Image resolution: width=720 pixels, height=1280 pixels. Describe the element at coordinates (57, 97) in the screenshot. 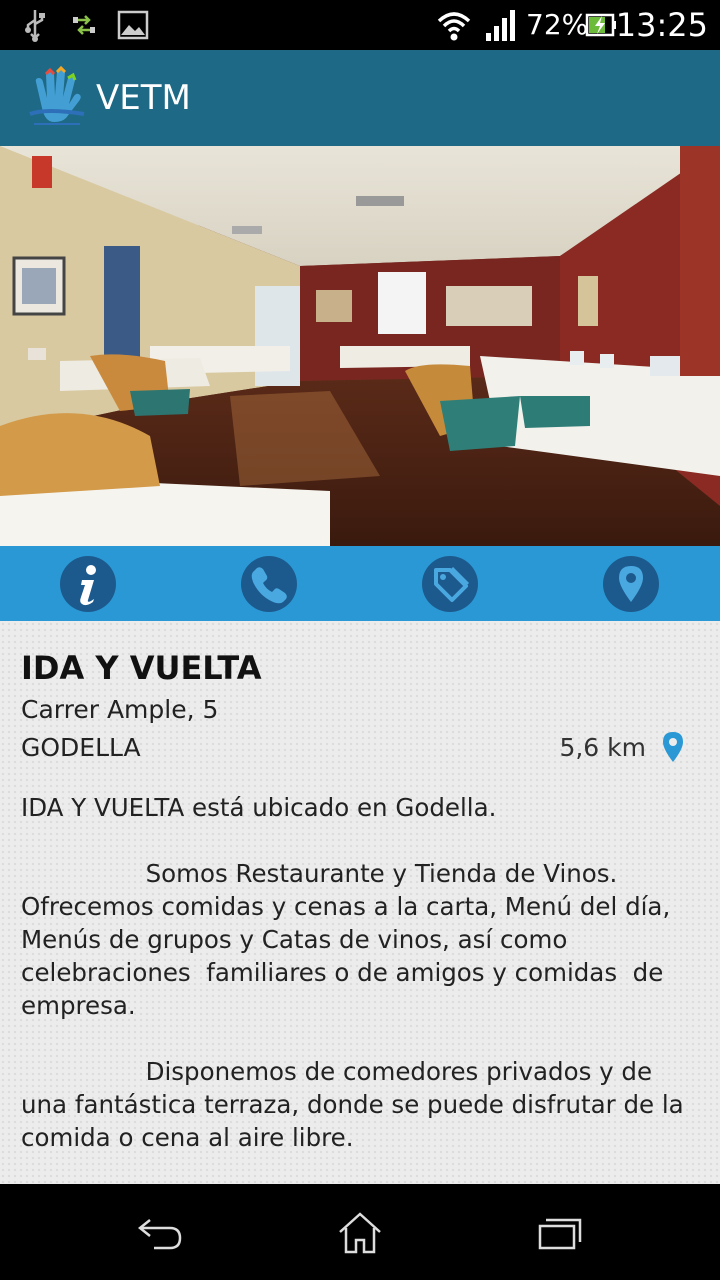

I see `app-logo-hand-icon` at that location.